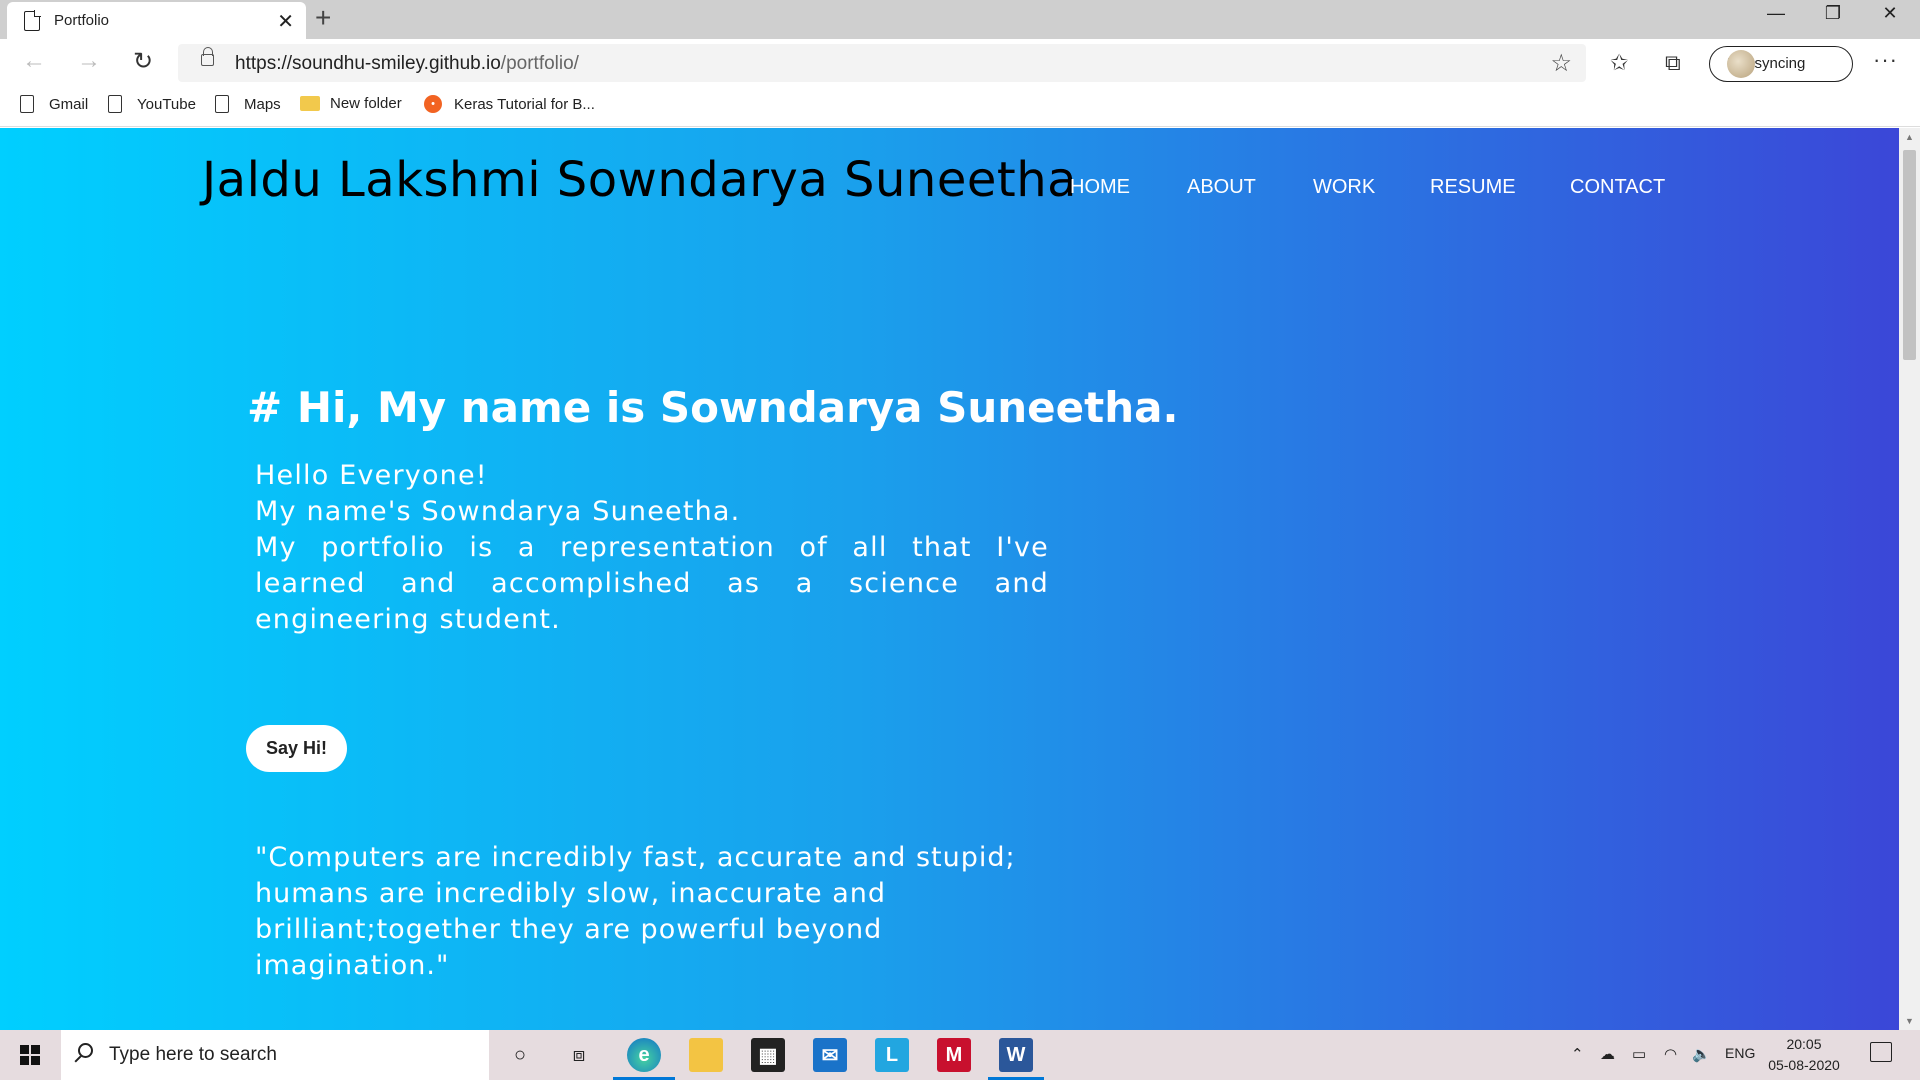 This screenshot has width=1920, height=1080. What do you see at coordinates (296, 748) in the screenshot?
I see `say-hi-button: Say Hi!` at bounding box center [296, 748].